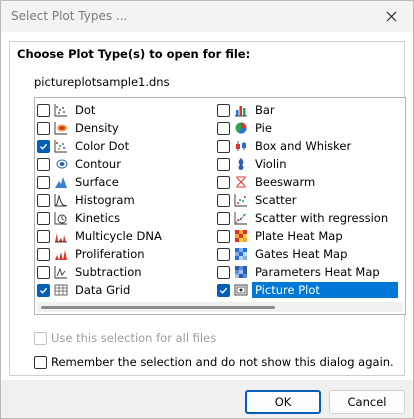 This screenshot has height=419, width=414. What do you see at coordinates (265, 110) in the screenshot?
I see `plot-type-label: Bar` at bounding box center [265, 110].